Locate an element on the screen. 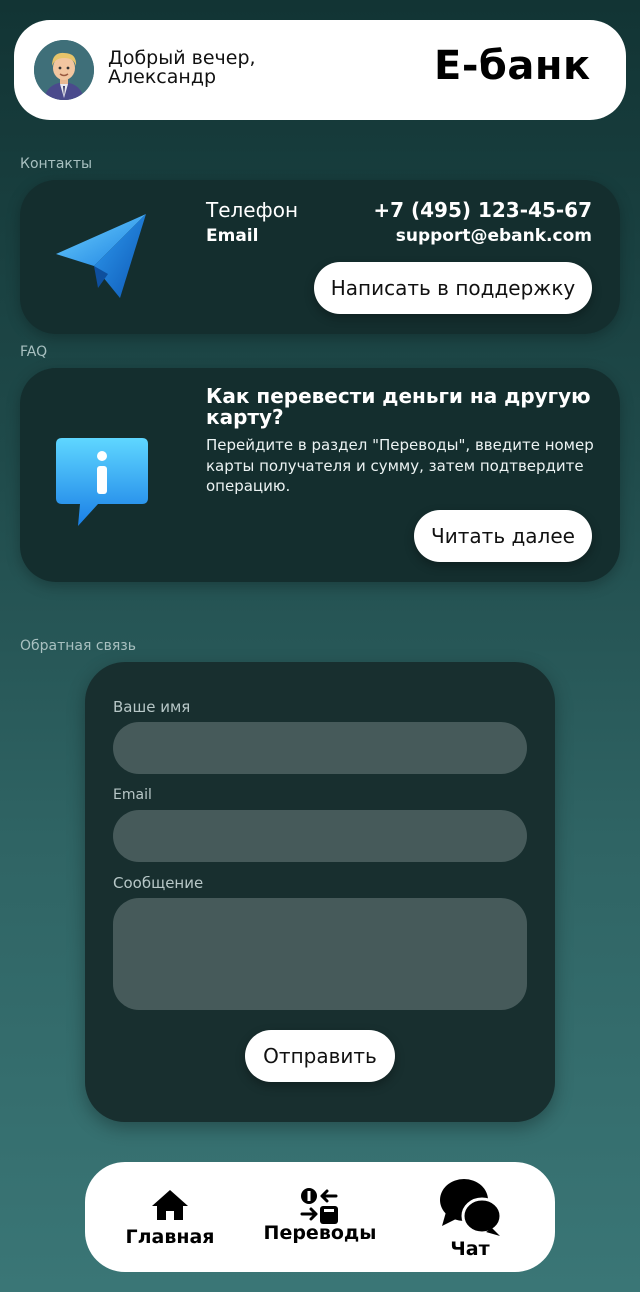 The image size is (640, 1292). transfer-icon is located at coordinates (319, 1206).